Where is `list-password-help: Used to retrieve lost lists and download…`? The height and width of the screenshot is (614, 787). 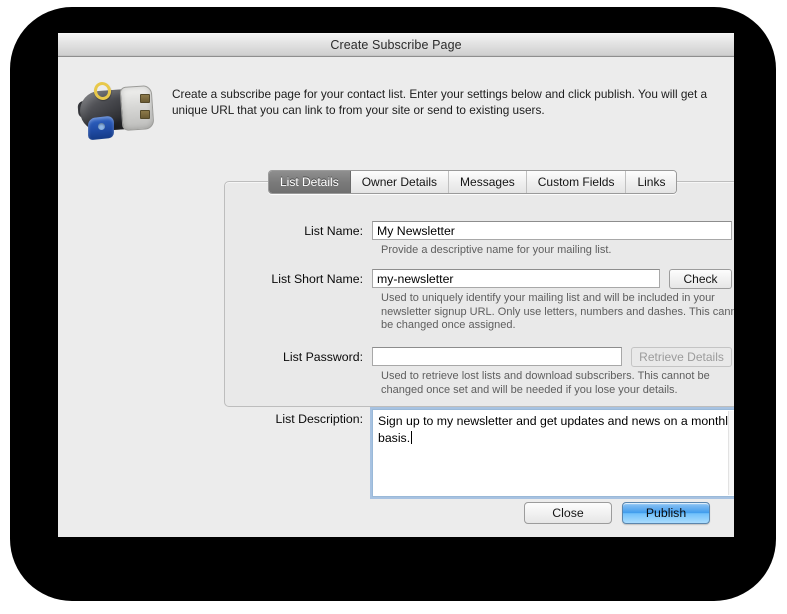 list-password-help: Used to retrieve lost lists and download… is located at coordinates (545, 383).